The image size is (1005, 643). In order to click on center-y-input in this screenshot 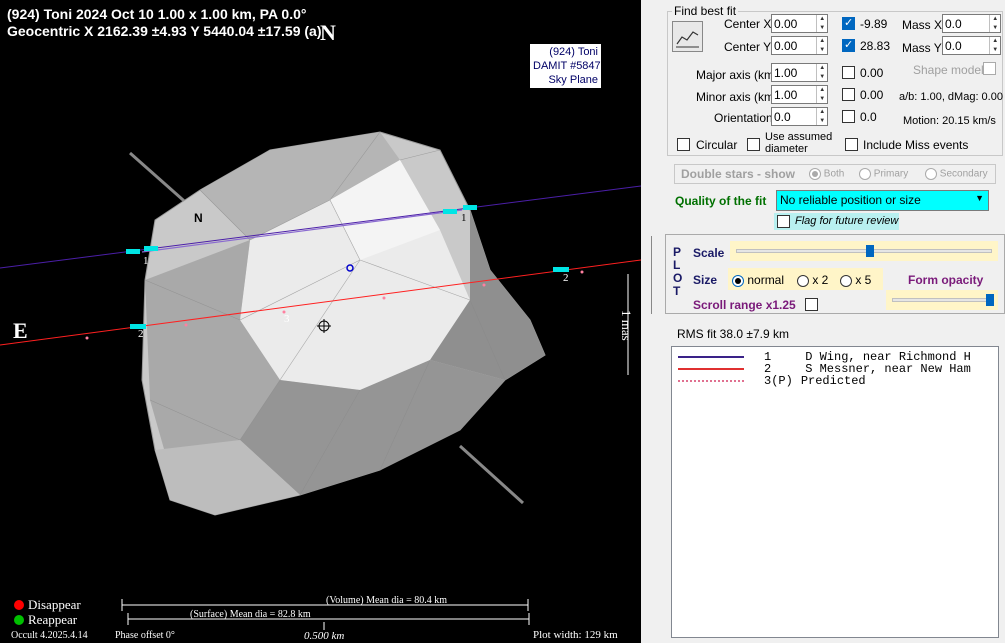, I will do `click(794, 45)`.